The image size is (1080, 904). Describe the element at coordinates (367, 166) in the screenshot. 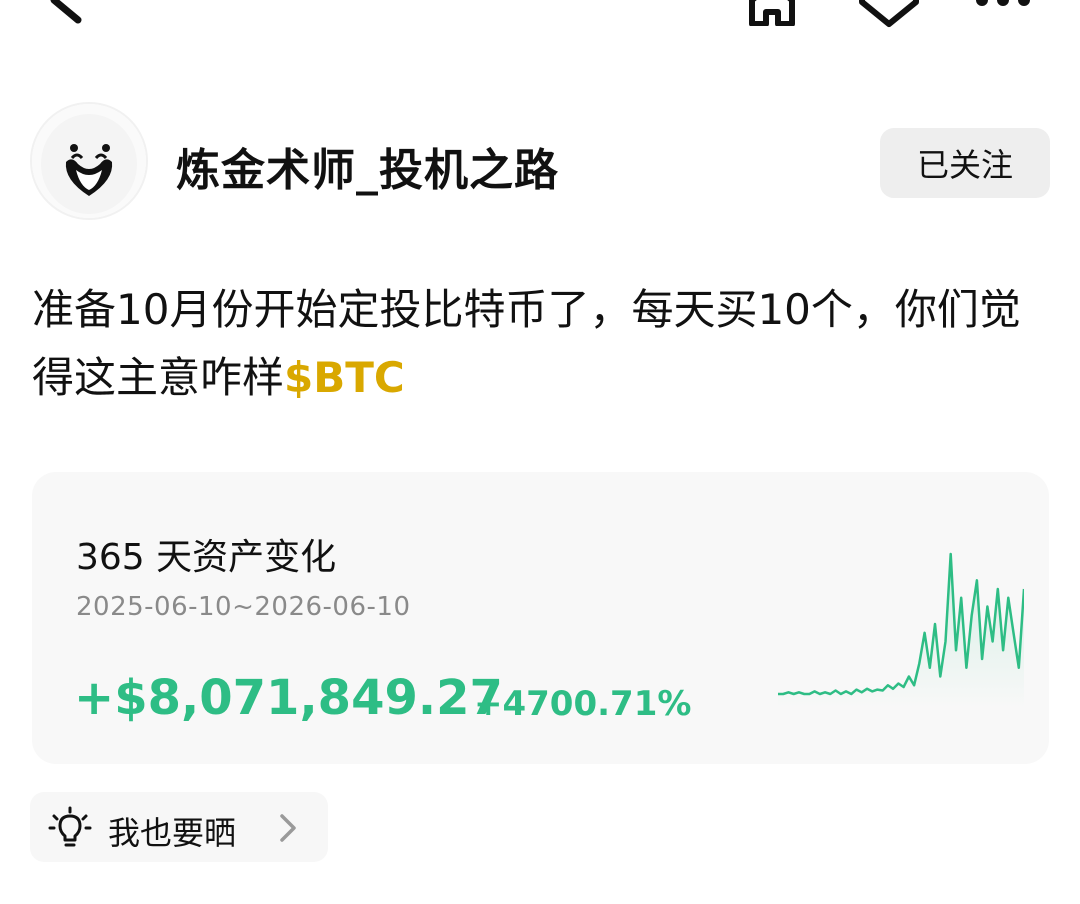

I see `author-name: 炼金术师_投机之路` at that location.